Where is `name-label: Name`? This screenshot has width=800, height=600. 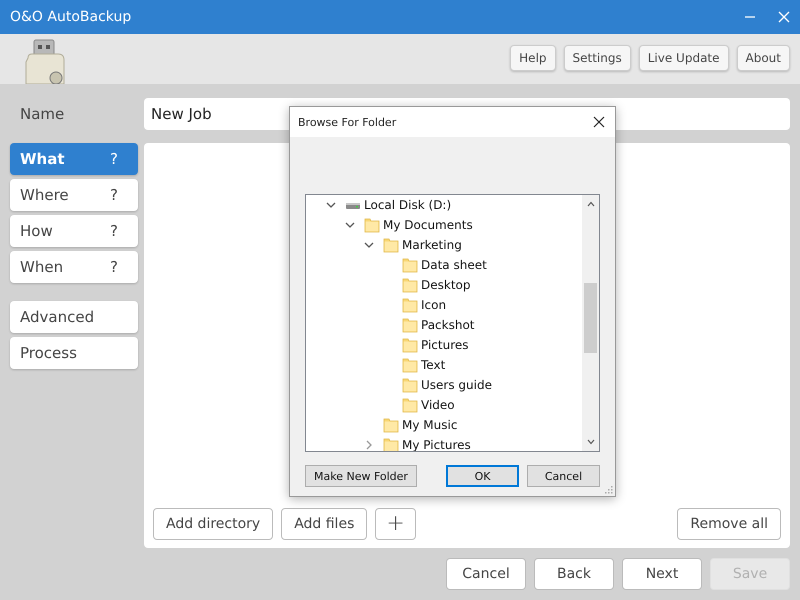
name-label: Name is located at coordinates (42, 114).